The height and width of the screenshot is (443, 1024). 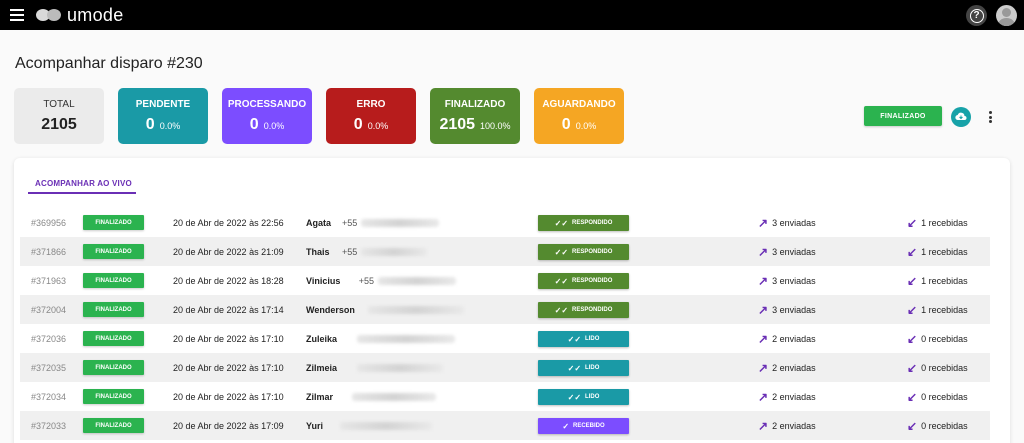 I want to click on finalizado-button: FINALIZADO, so click(x=903, y=116).